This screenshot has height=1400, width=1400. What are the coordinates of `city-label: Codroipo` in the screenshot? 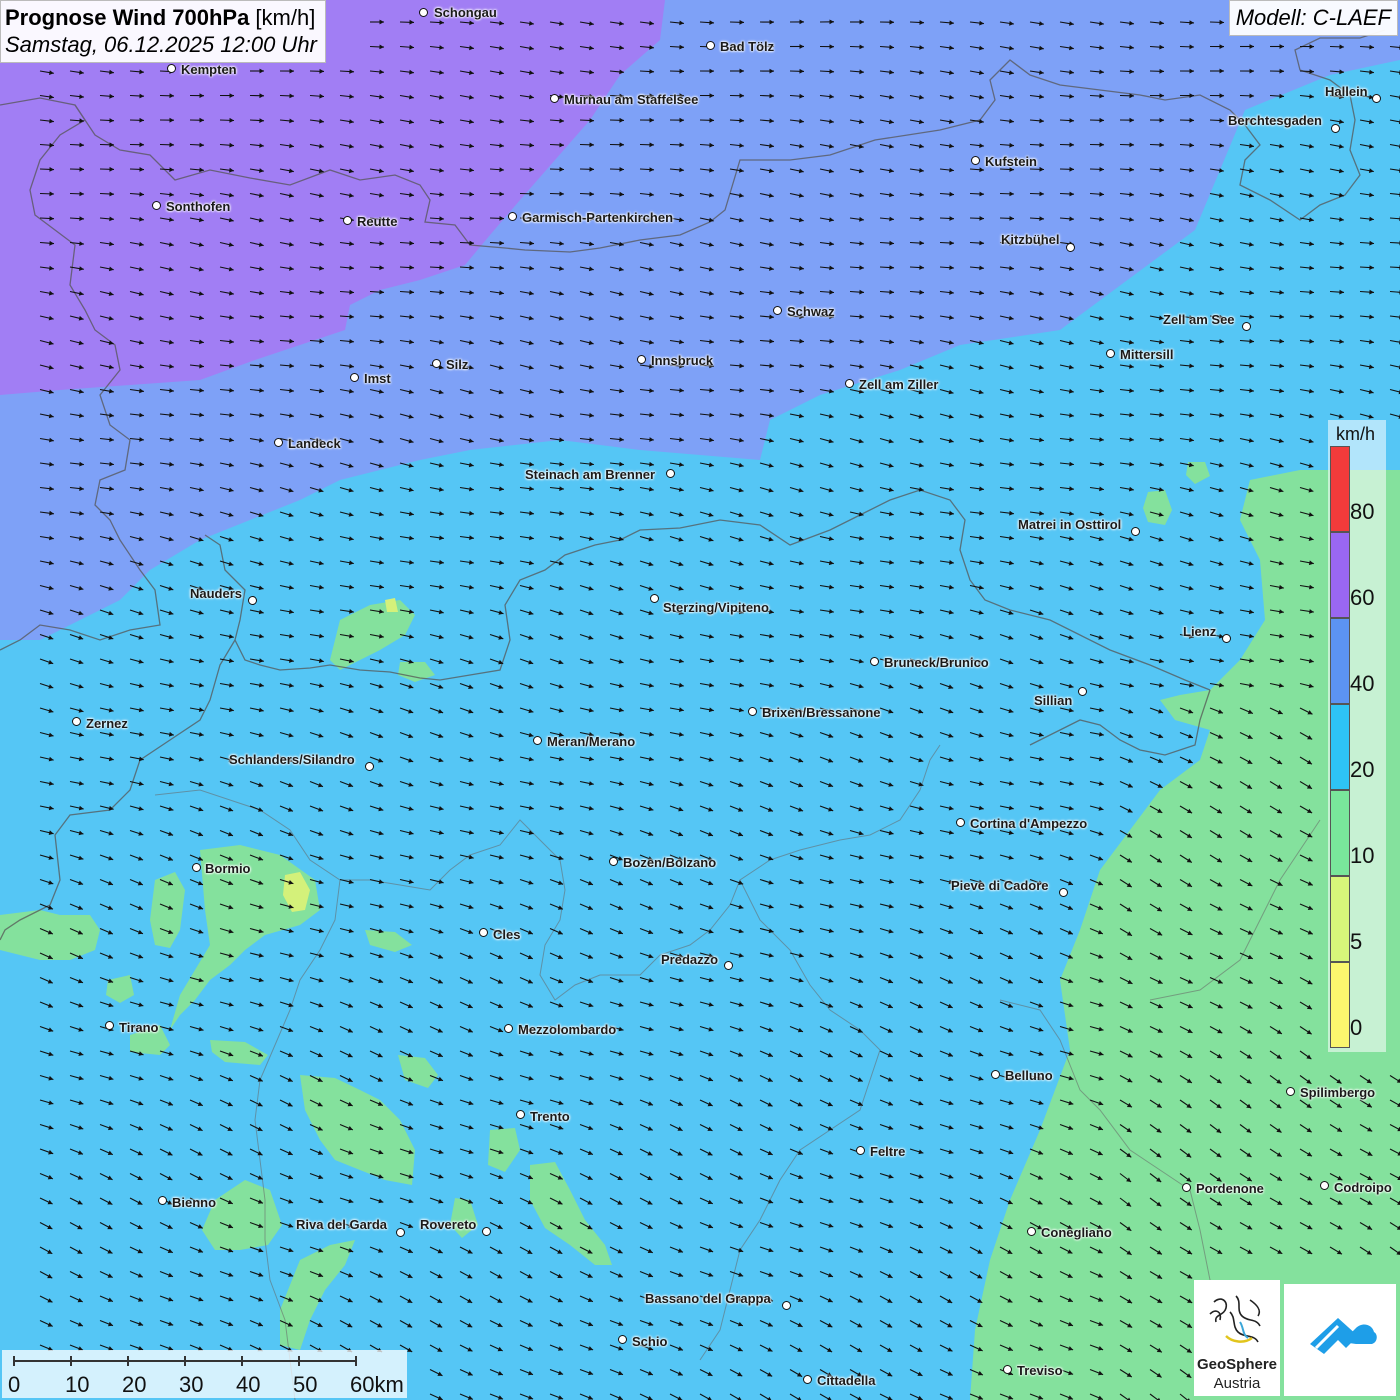 It's located at (1363, 1187).